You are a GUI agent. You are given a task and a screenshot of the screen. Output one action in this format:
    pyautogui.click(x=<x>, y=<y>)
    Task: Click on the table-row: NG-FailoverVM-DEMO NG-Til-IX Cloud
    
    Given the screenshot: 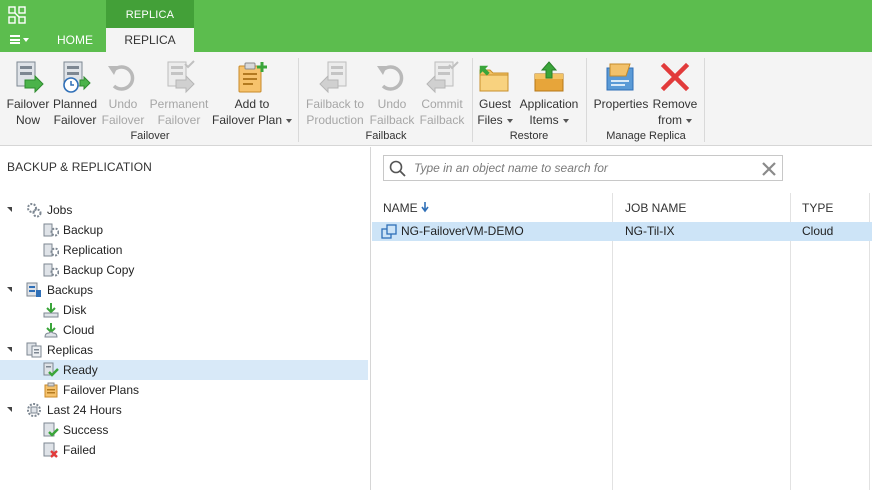 What is the action you would take?
    pyautogui.click(x=622, y=231)
    